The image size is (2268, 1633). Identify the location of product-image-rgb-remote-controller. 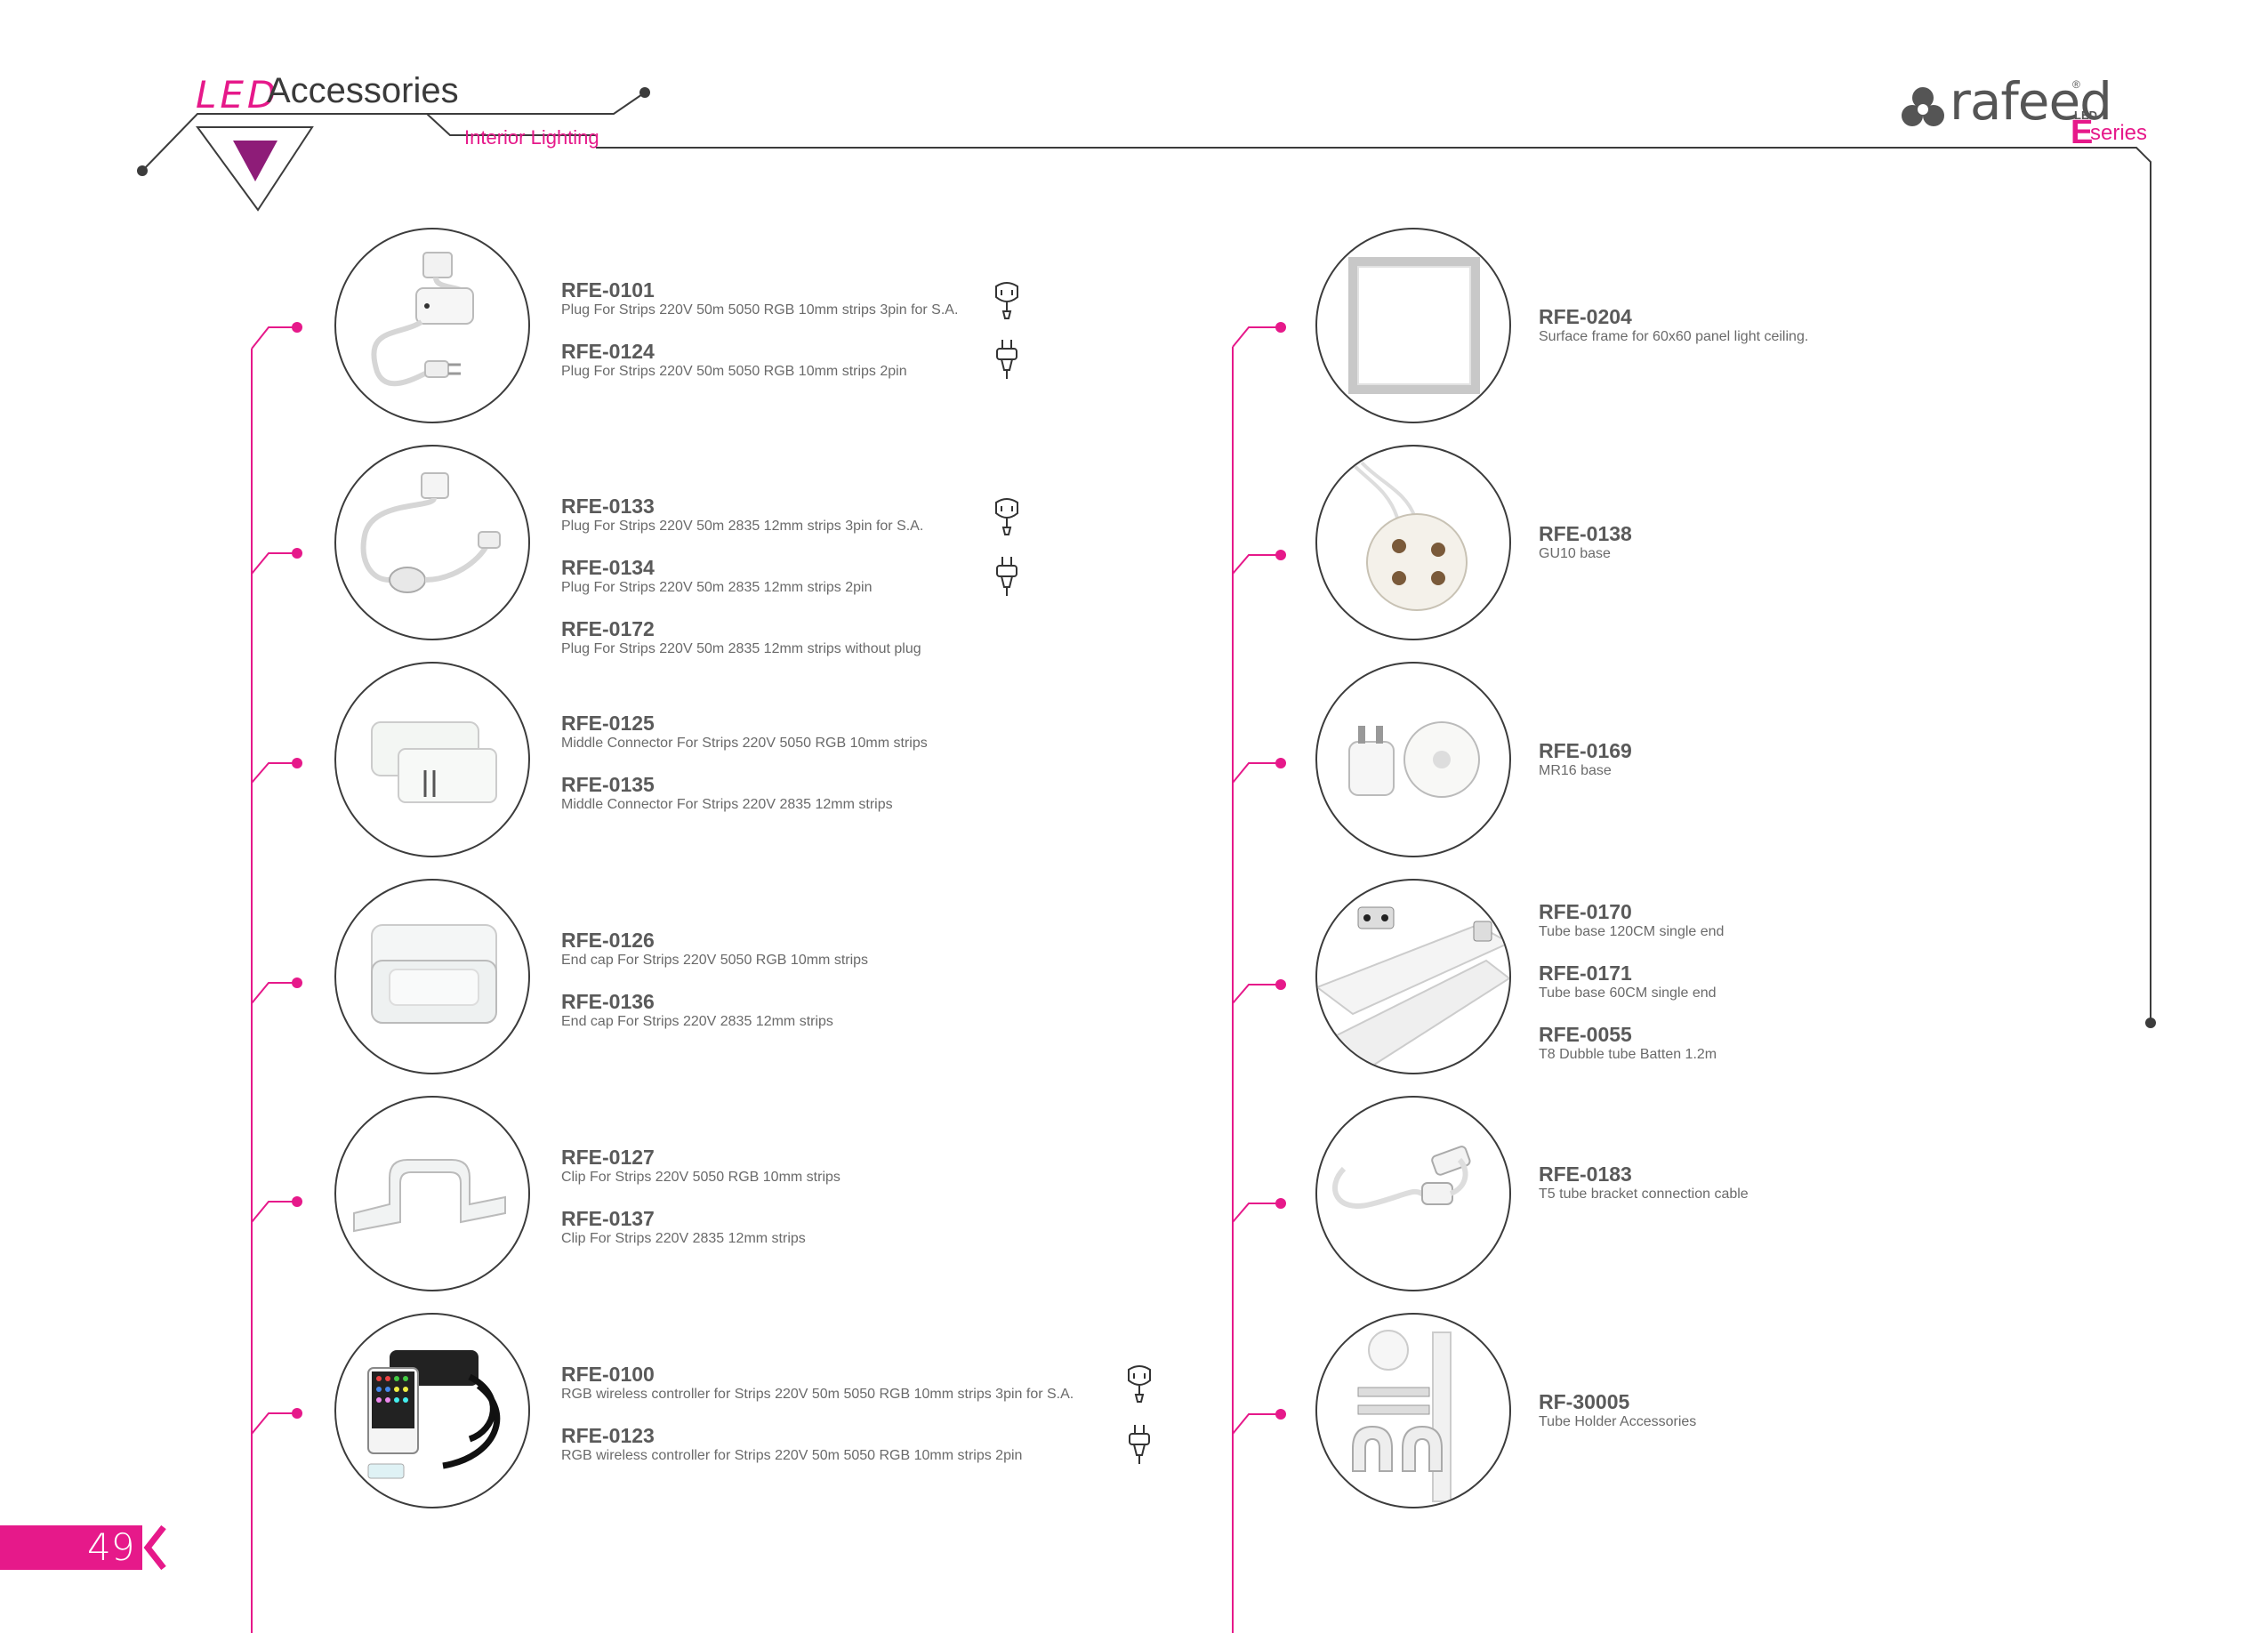
(432, 1410).